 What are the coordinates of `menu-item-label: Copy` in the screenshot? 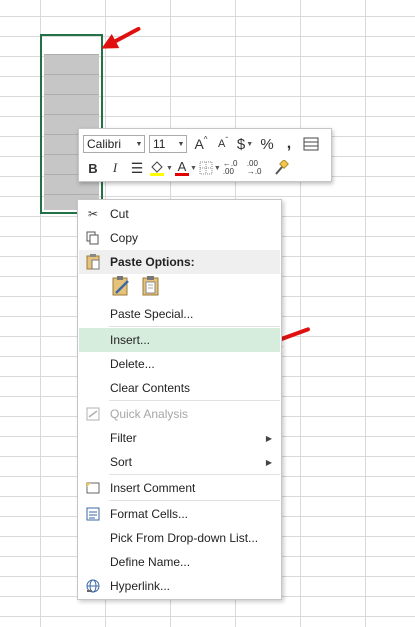 It's located at (124, 238).